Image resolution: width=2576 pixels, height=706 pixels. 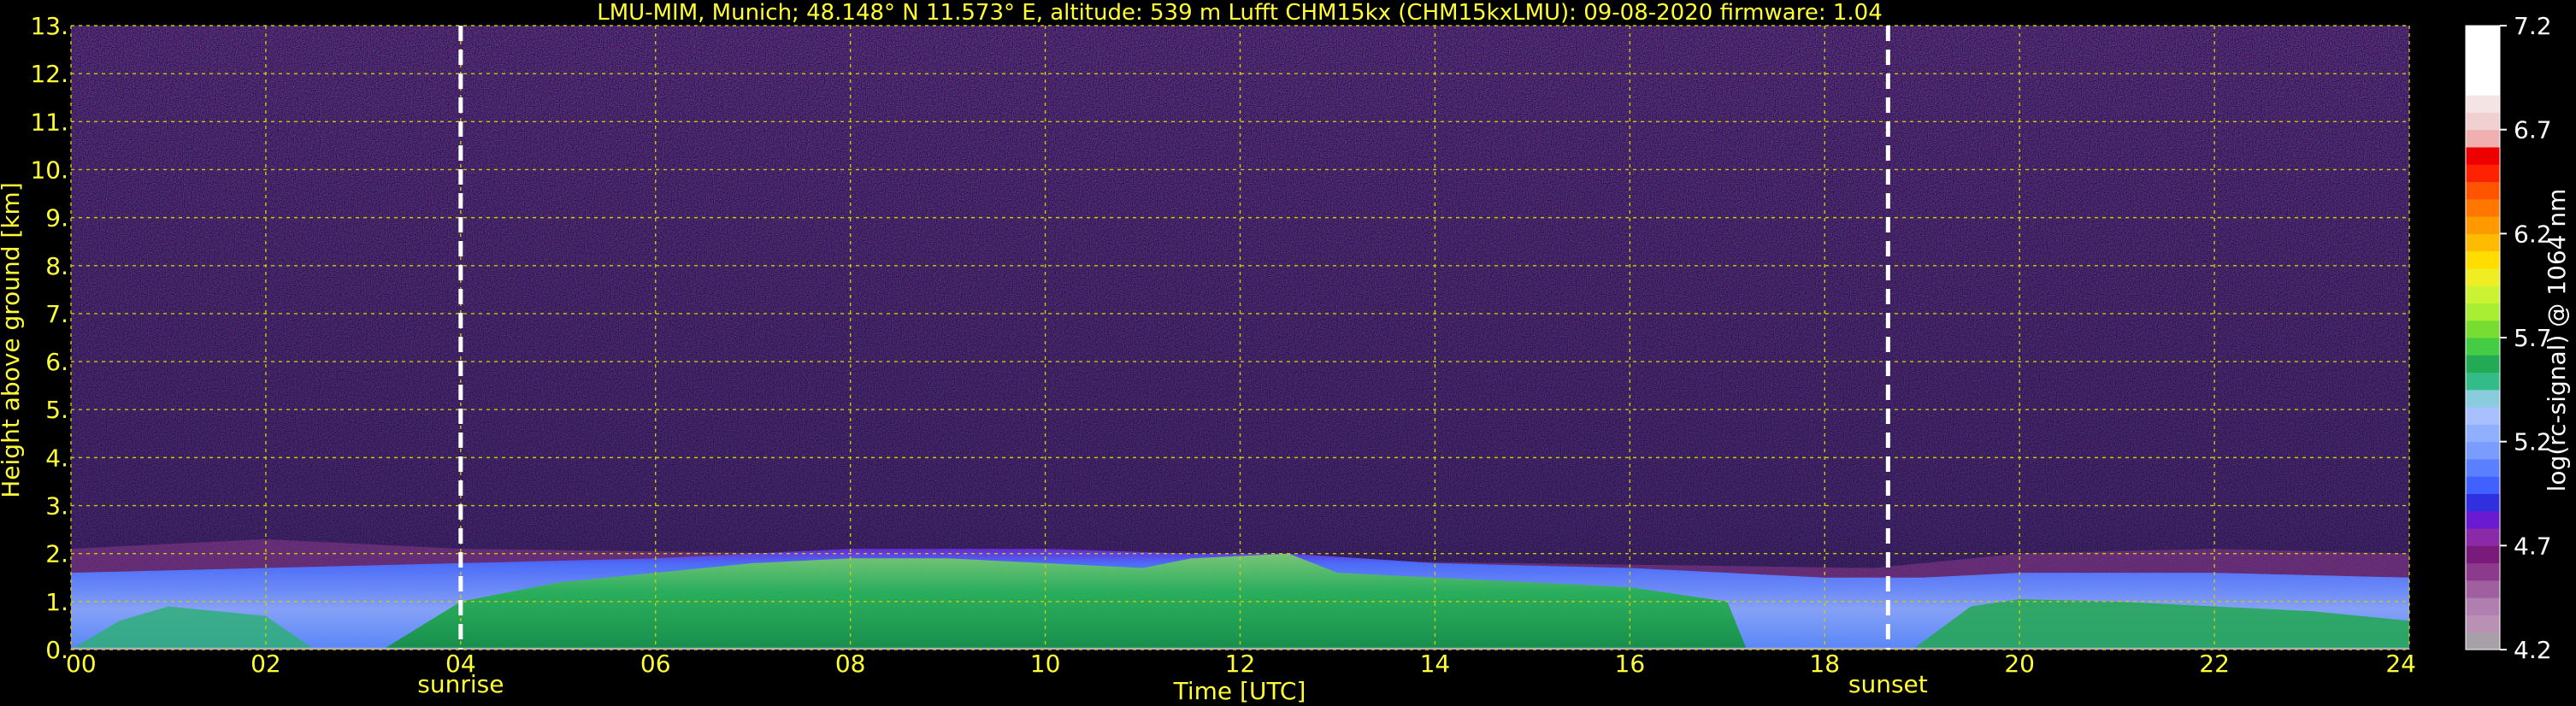 I want to click on y-tick-label: 7., so click(x=56, y=314).